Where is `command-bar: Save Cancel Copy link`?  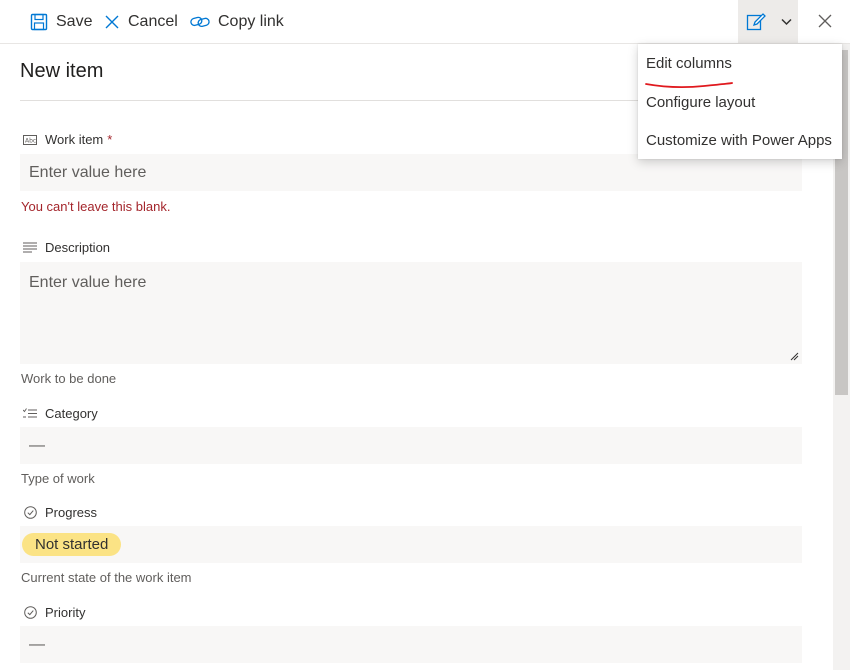
command-bar: Save Cancel Copy link is located at coordinates (425, 22).